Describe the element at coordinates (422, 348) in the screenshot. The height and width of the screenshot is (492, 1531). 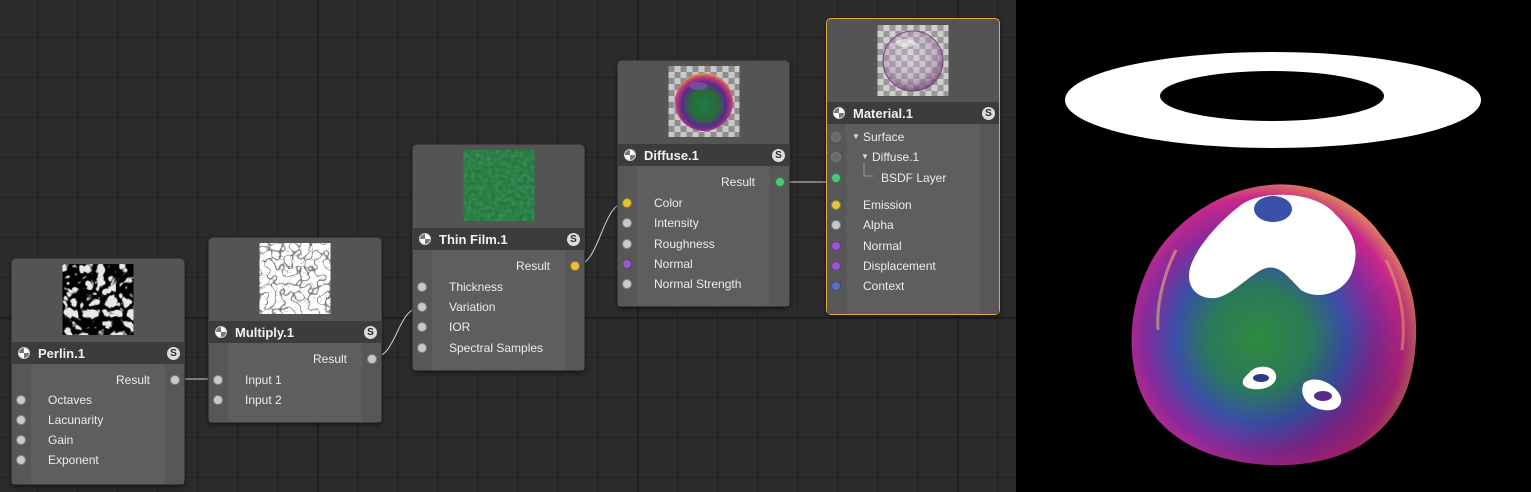
I see `spectral-samples-port` at that location.